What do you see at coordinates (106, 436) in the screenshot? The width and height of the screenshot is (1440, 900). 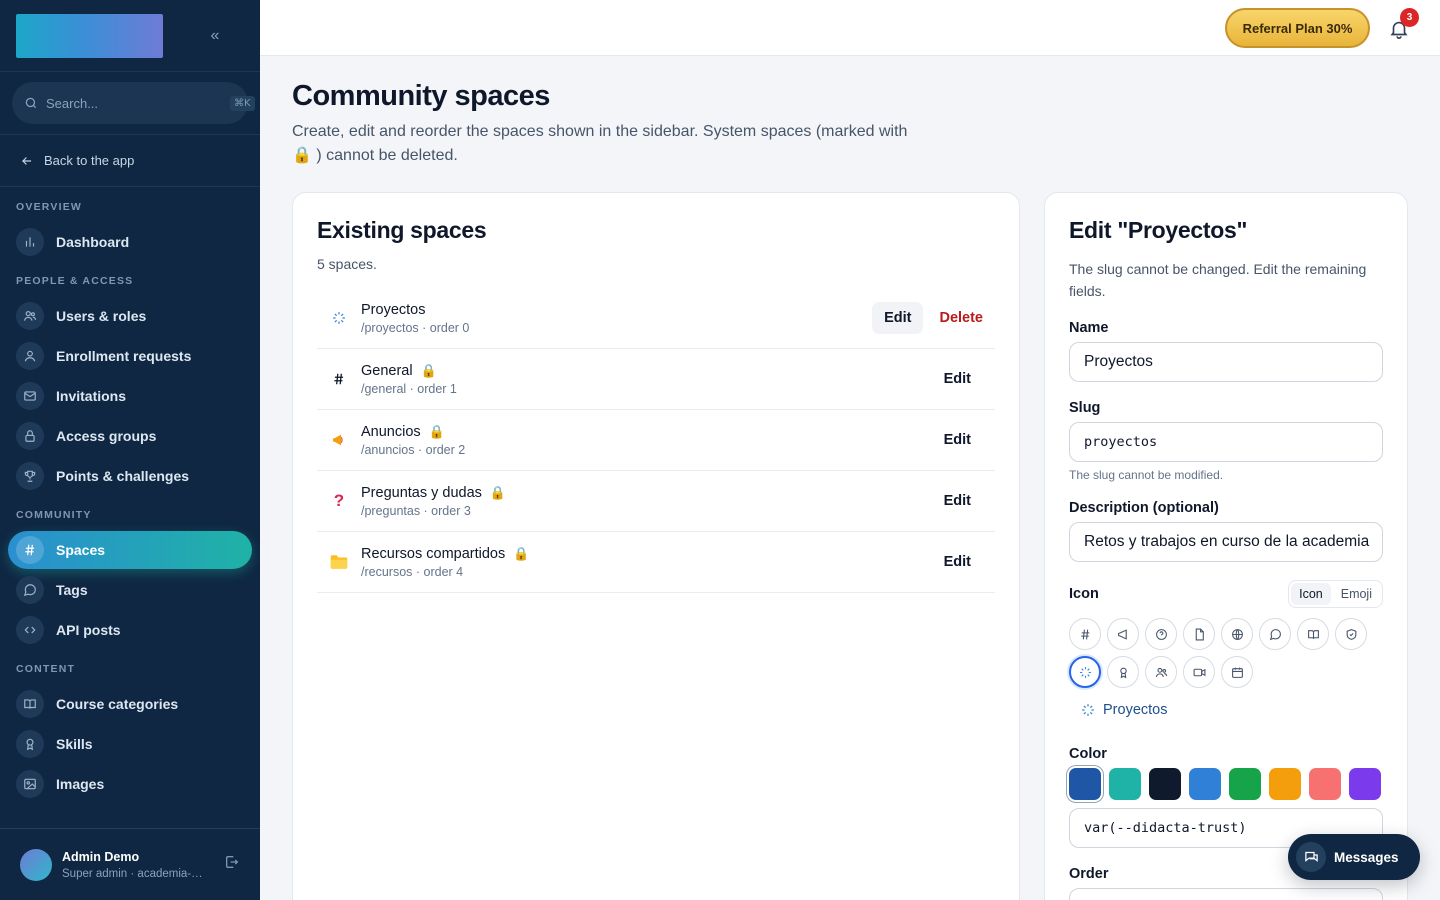 I see `sidebar-item-label: Access groups` at bounding box center [106, 436].